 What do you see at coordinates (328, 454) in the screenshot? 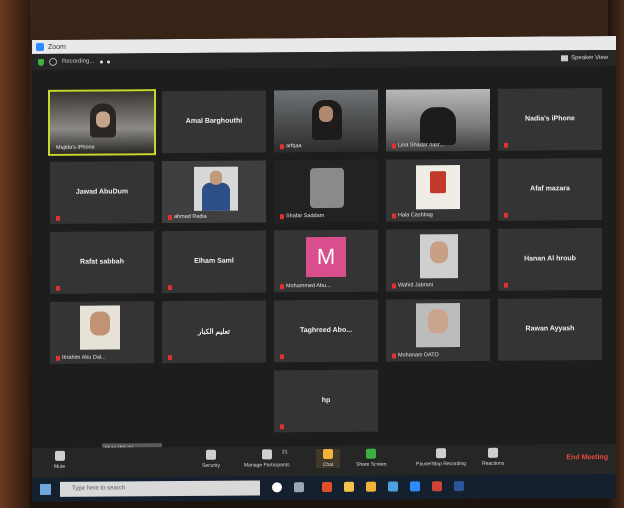
I see `chat-icon` at bounding box center [328, 454].